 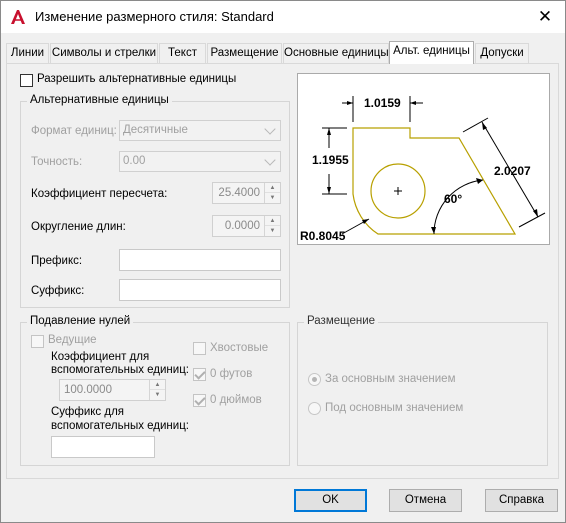 What do you see at coordinates (199, 374) in the screenshot?
I see `zero-feet-checkbox` at bounding box center [199, 374].